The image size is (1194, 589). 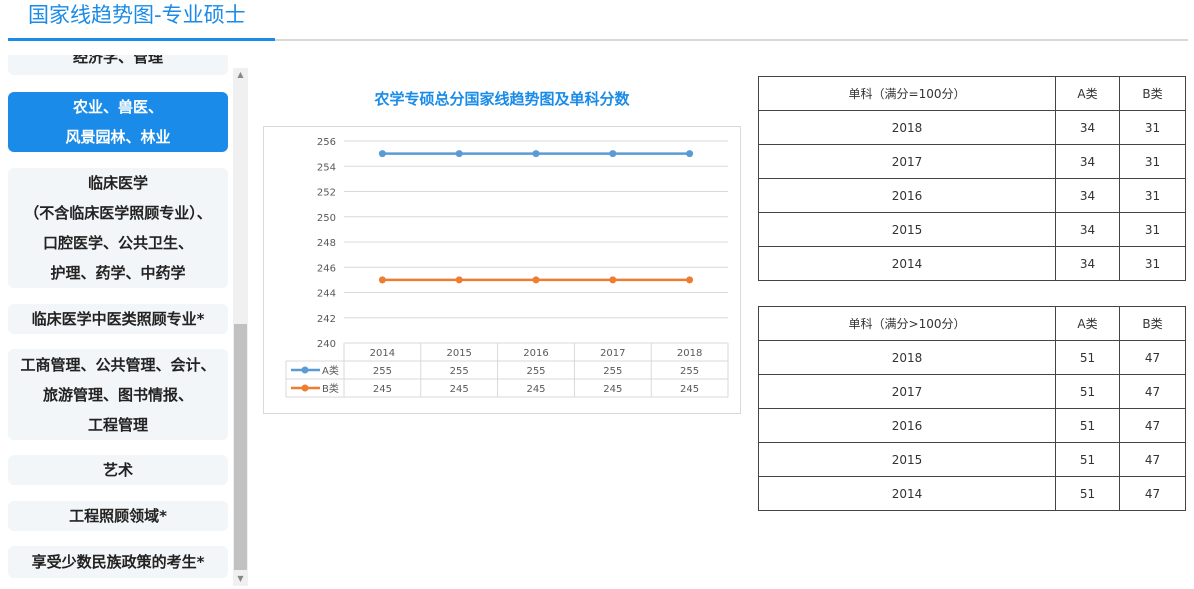 What do you see at coordinates (972, 357) in the screenshot?
I see `table-row: 2018 51 47` at bounding box center [972, 357].